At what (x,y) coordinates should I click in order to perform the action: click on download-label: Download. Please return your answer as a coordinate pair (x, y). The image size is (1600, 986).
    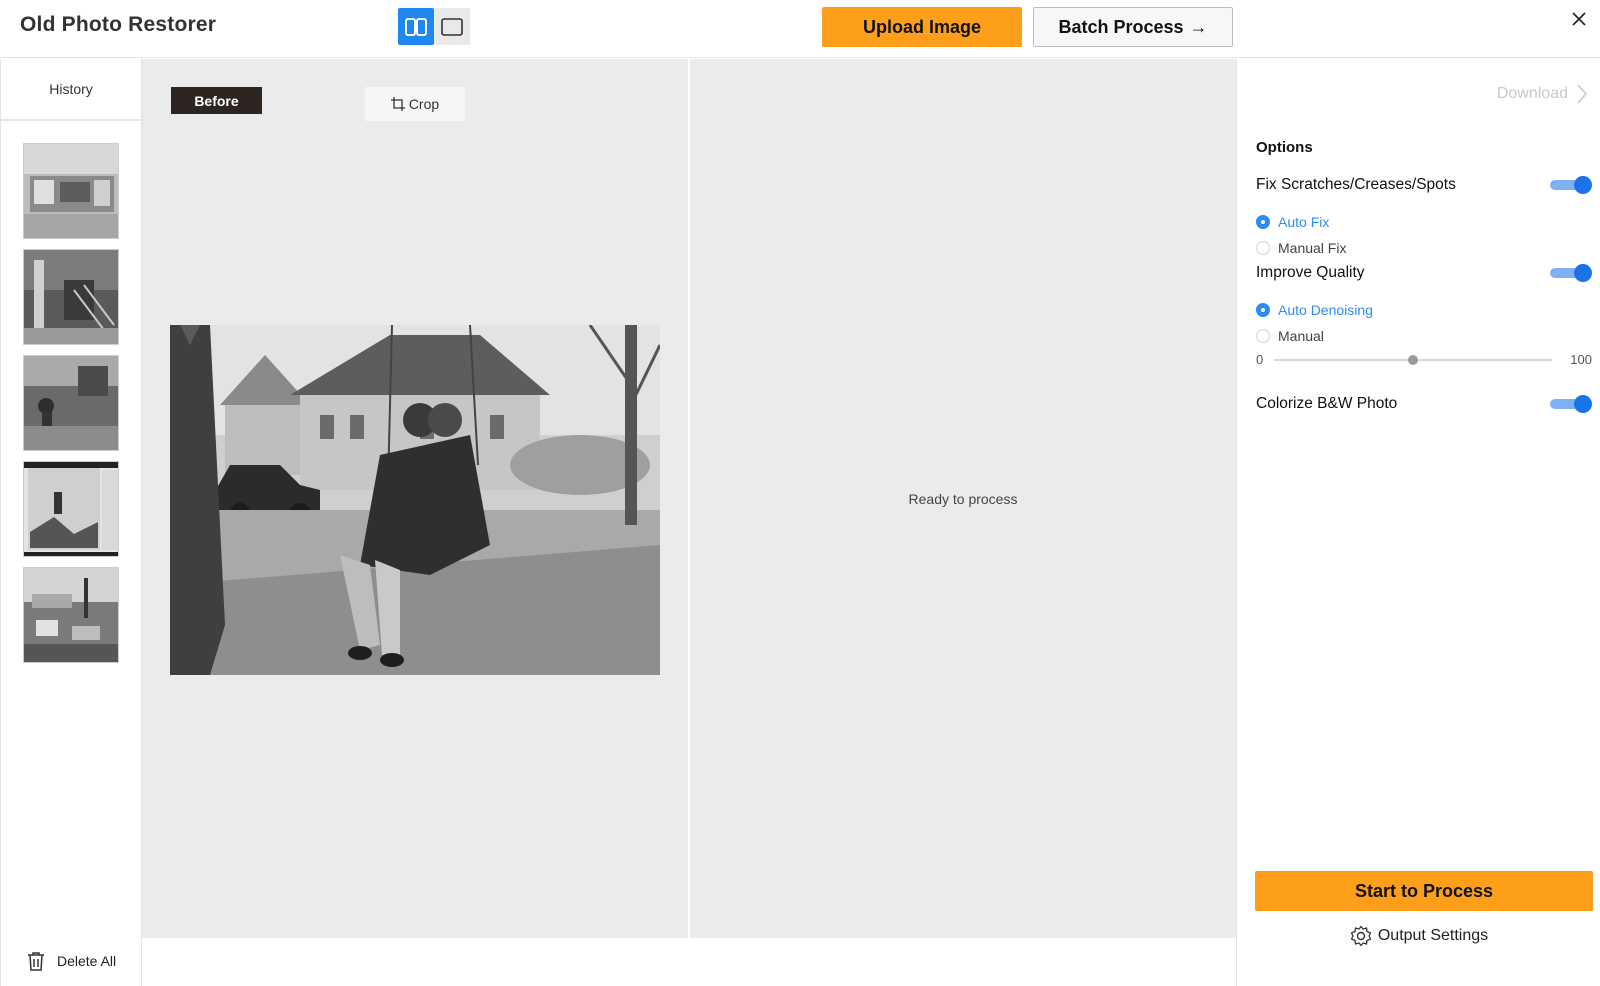
    Looking at the image, I should click on (1532, 93).